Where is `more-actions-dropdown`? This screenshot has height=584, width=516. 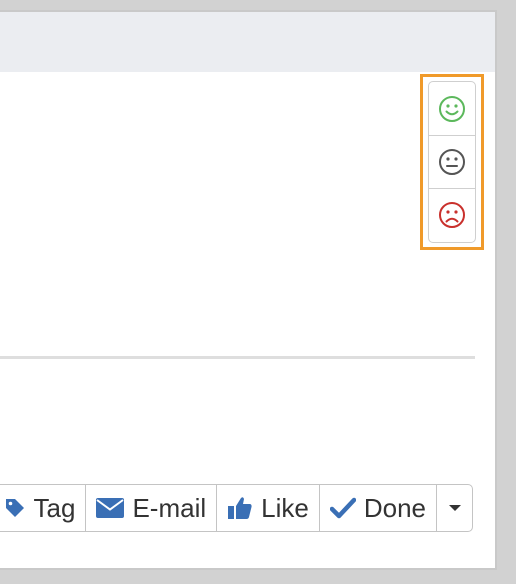
more-actions-dropdown is located at coordinates (454, 508).